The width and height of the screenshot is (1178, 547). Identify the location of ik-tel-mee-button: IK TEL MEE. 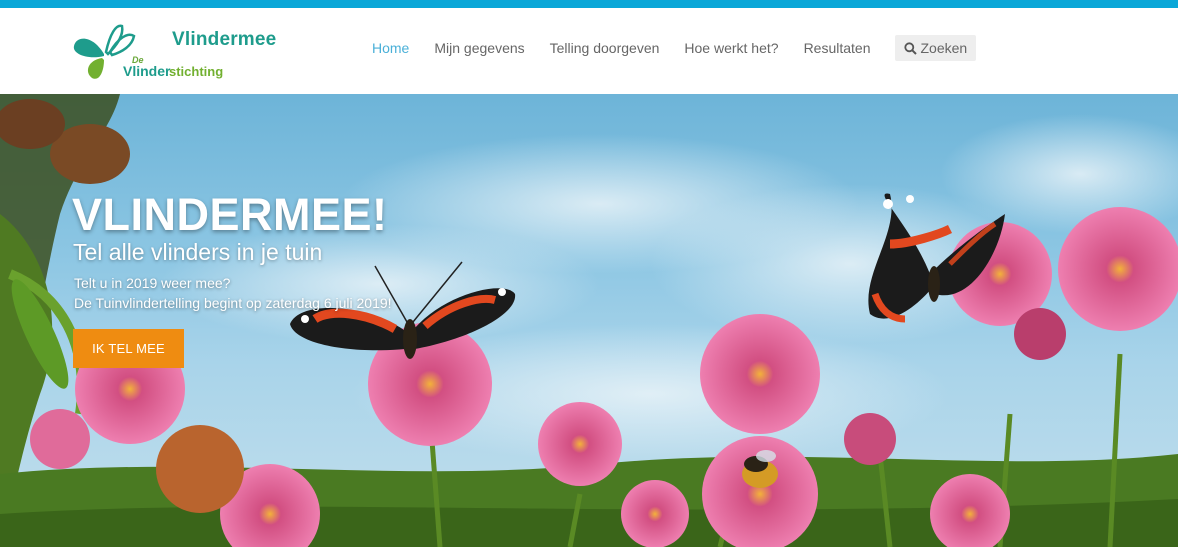
(128, 348).